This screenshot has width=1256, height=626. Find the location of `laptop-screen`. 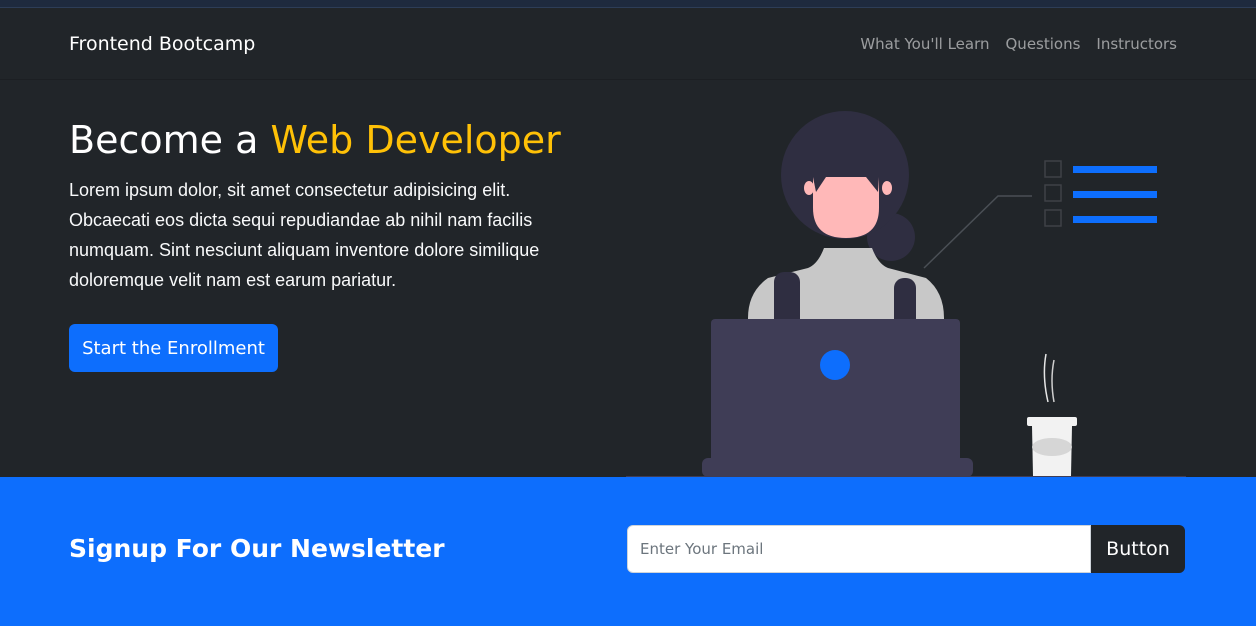

laptop-screen is located at coordinates (835, 398).